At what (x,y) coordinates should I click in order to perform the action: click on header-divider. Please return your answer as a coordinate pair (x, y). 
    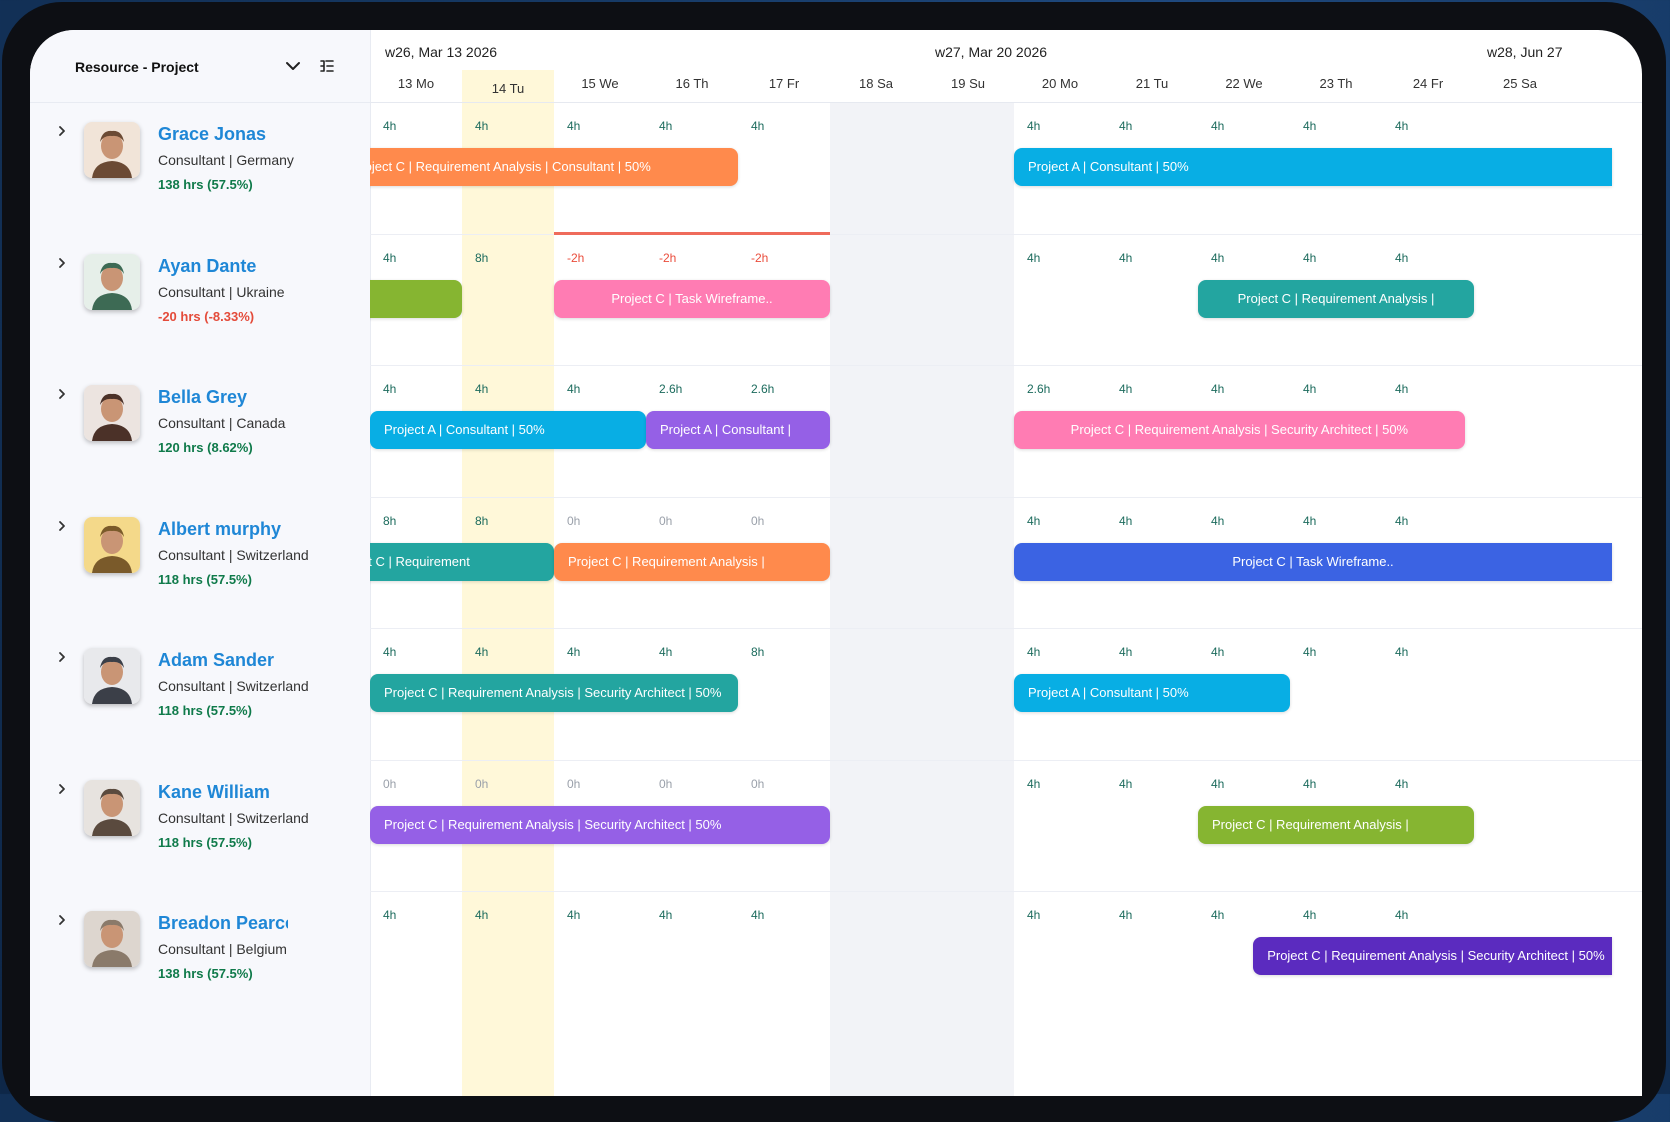
    Looking at the image, I should click on (1006, 102).